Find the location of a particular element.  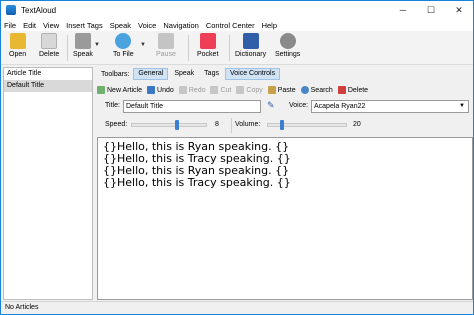

speed-slider-thumb is located at coordinates (177, 125).